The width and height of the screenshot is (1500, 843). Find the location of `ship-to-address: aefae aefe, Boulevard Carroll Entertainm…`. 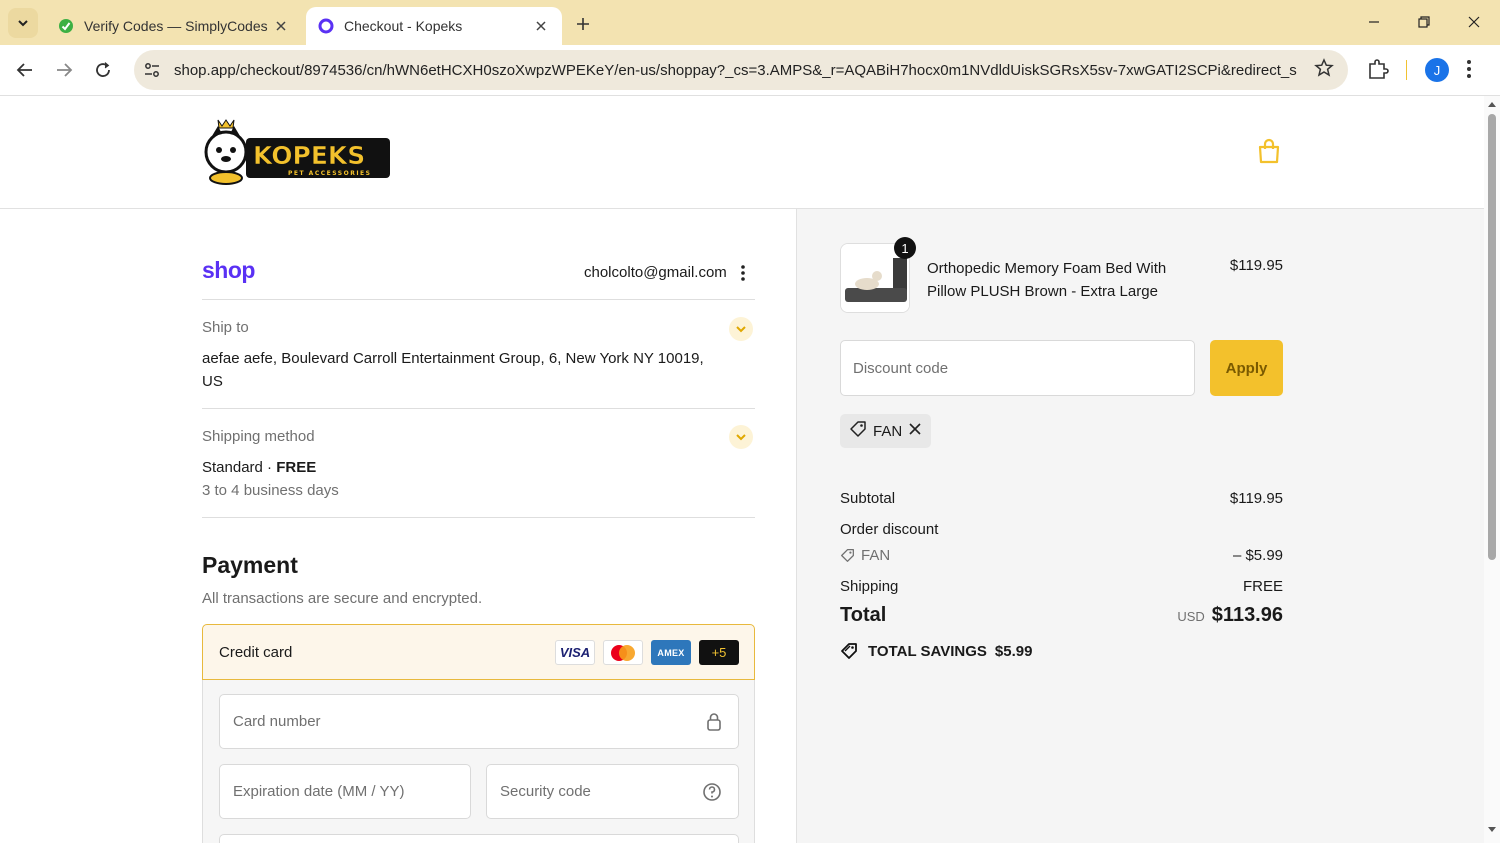

ship-to-address: aefae aefe, Boulevard Carroll Entertainm… is located at coordinates (462, 370).